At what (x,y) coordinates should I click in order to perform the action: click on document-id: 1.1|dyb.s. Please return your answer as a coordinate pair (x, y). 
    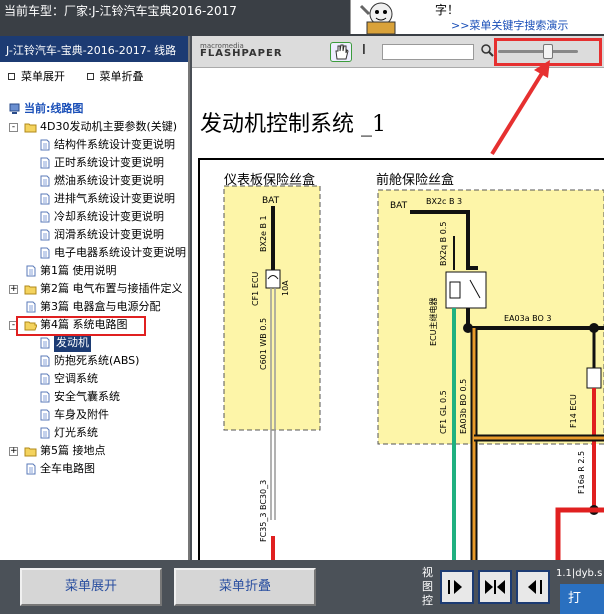
    Looking at the image, I should click on (579, 573).